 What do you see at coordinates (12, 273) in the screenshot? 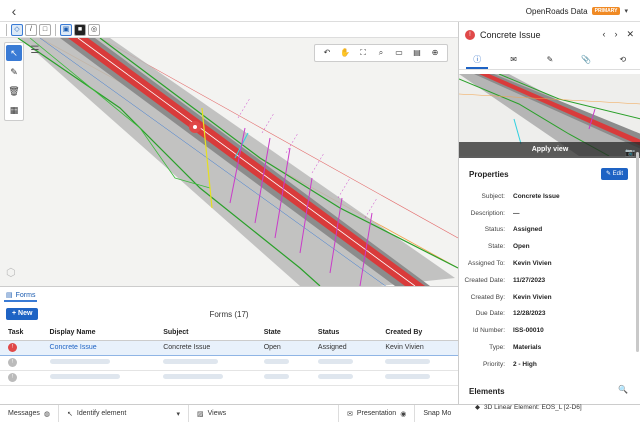
I see `view-cube-icon: ⬡` at bounding box center [12, 273].